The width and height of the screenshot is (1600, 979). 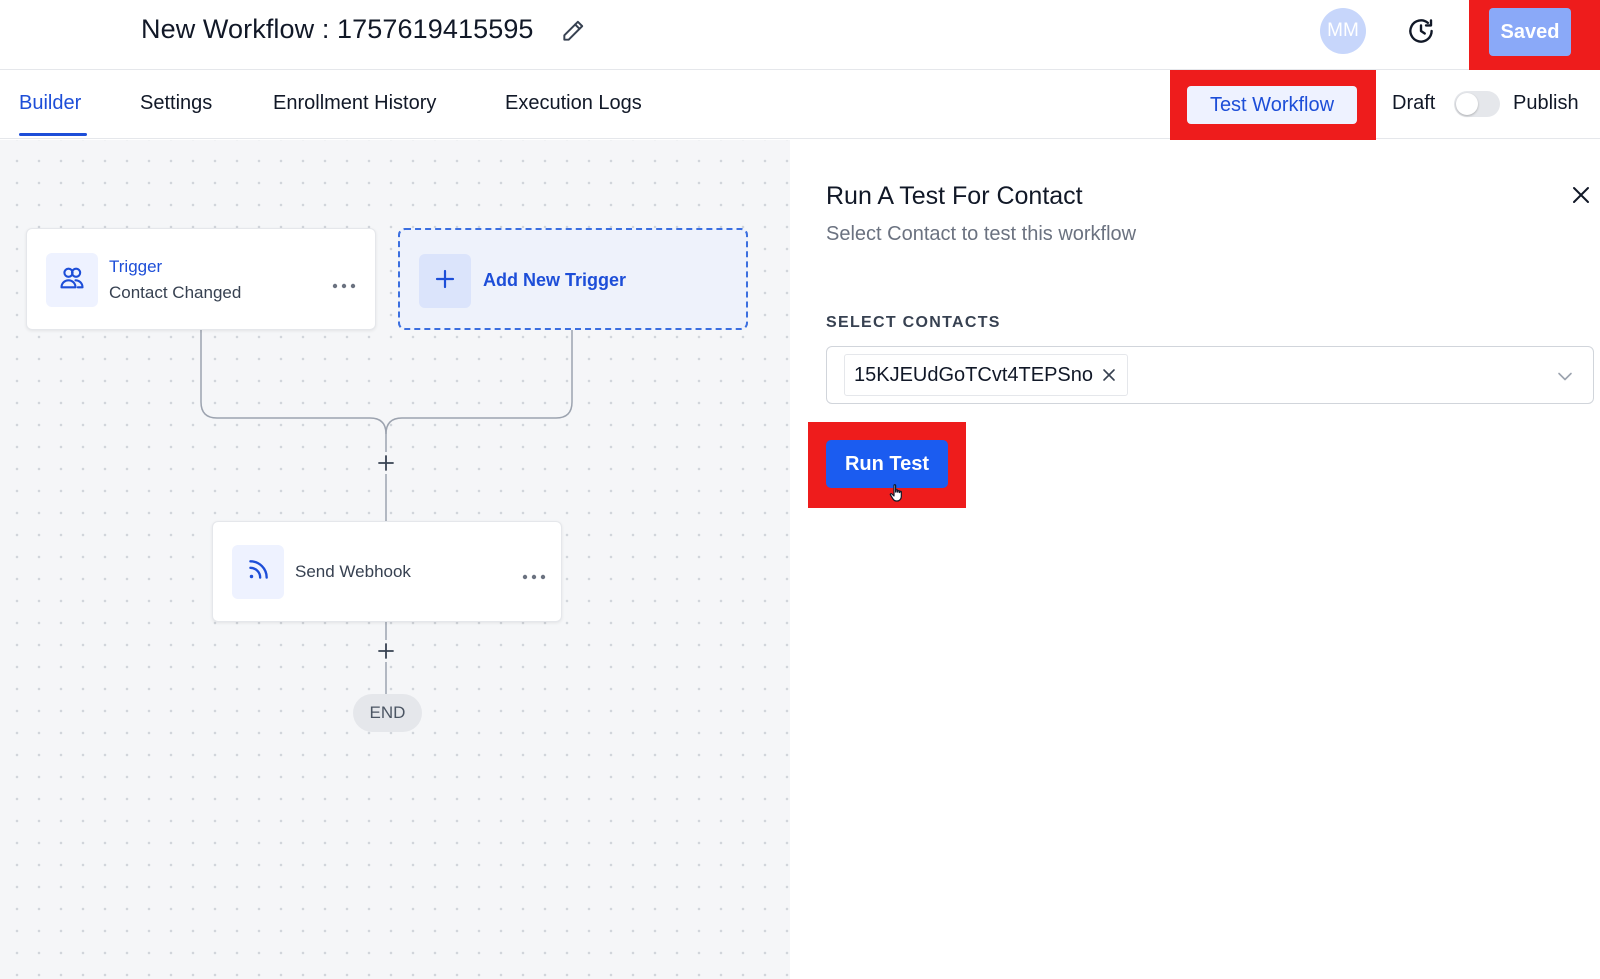 What do you see at coordinates (573, 103) in the screenshot?
I see `tab-execution-logs: Execution Logs` at bounding box center [573, 103].